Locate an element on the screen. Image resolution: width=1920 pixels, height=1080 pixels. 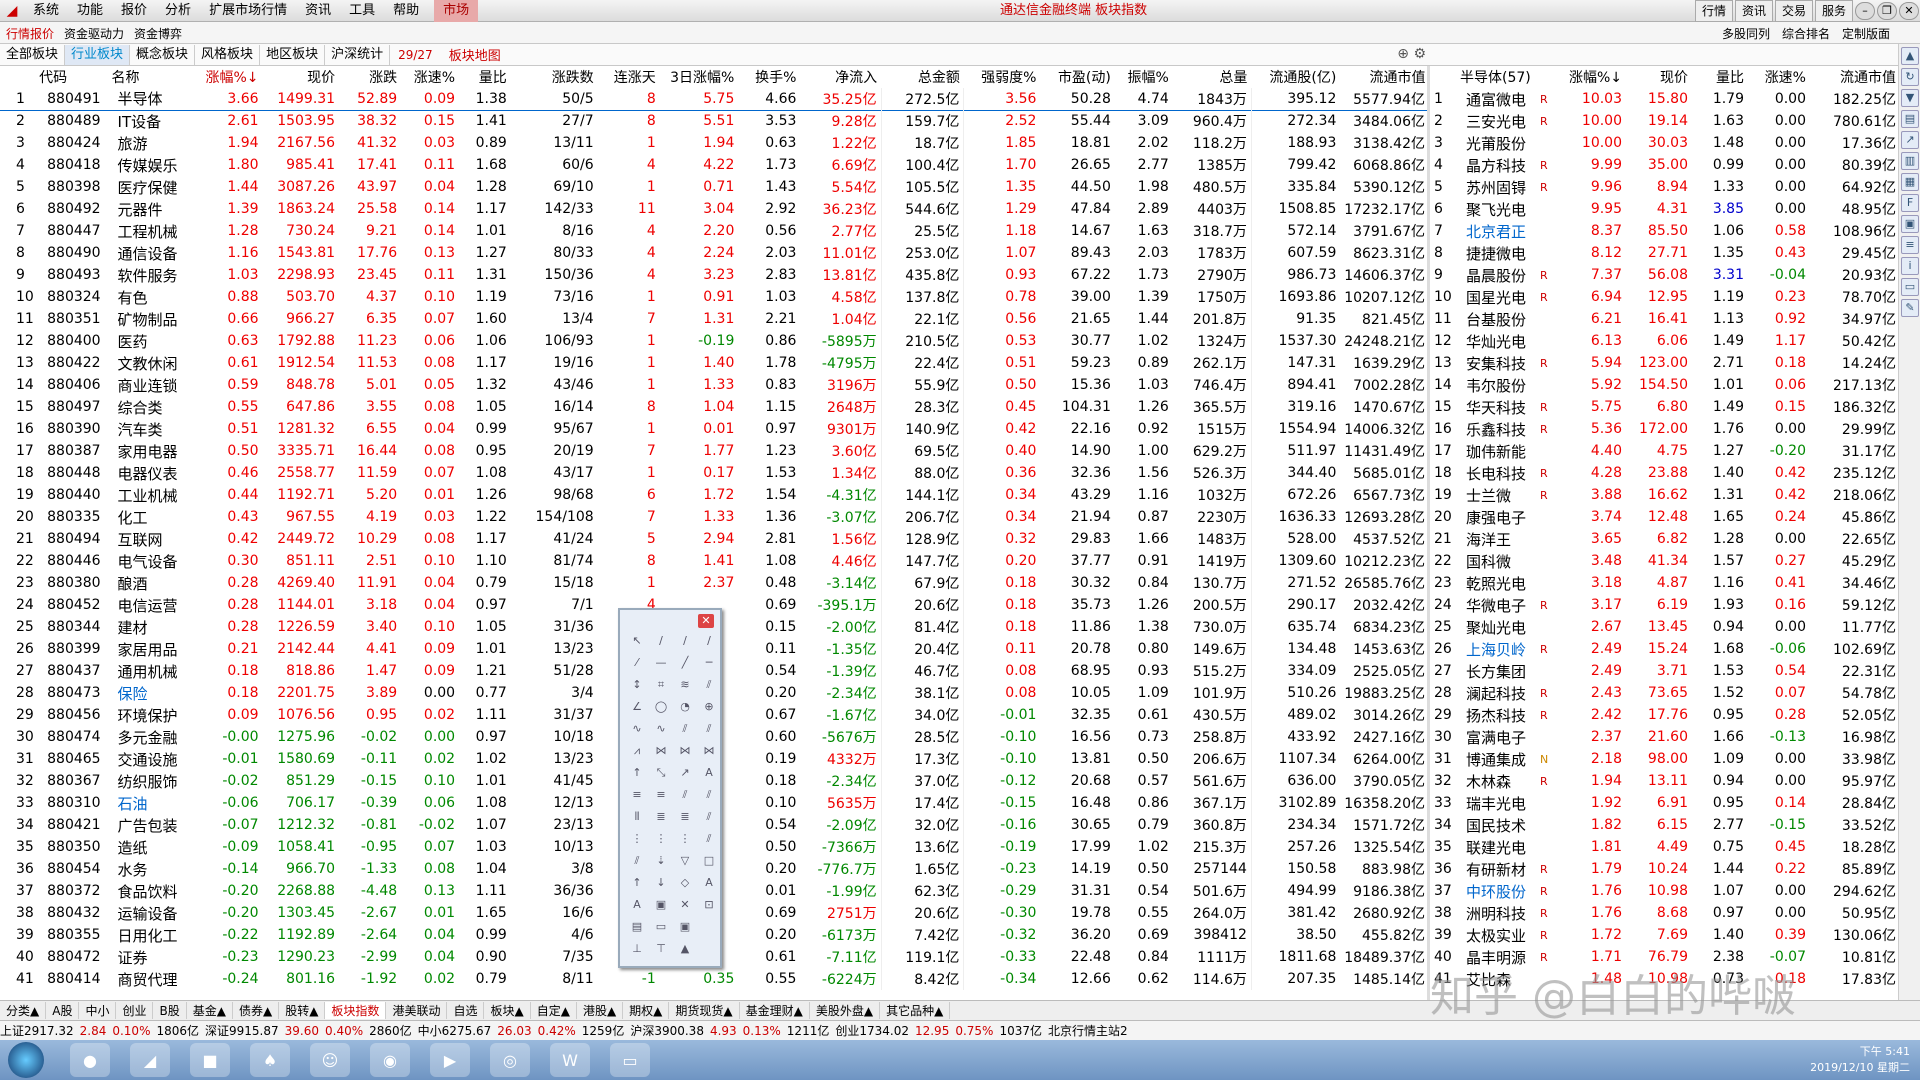
side-list-item: 17 珈伟新能 4.40 4.75 1.27 -0.20 31.17亿 is located at coordinates (1665, 451).